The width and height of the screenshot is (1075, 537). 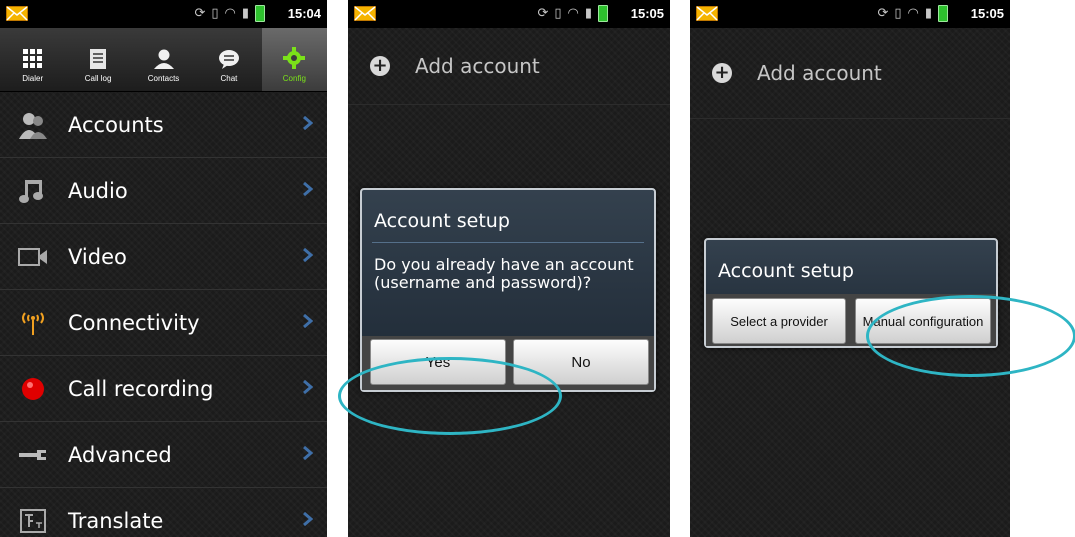 I want to click on gear-icon, so click(x=294, y=58).